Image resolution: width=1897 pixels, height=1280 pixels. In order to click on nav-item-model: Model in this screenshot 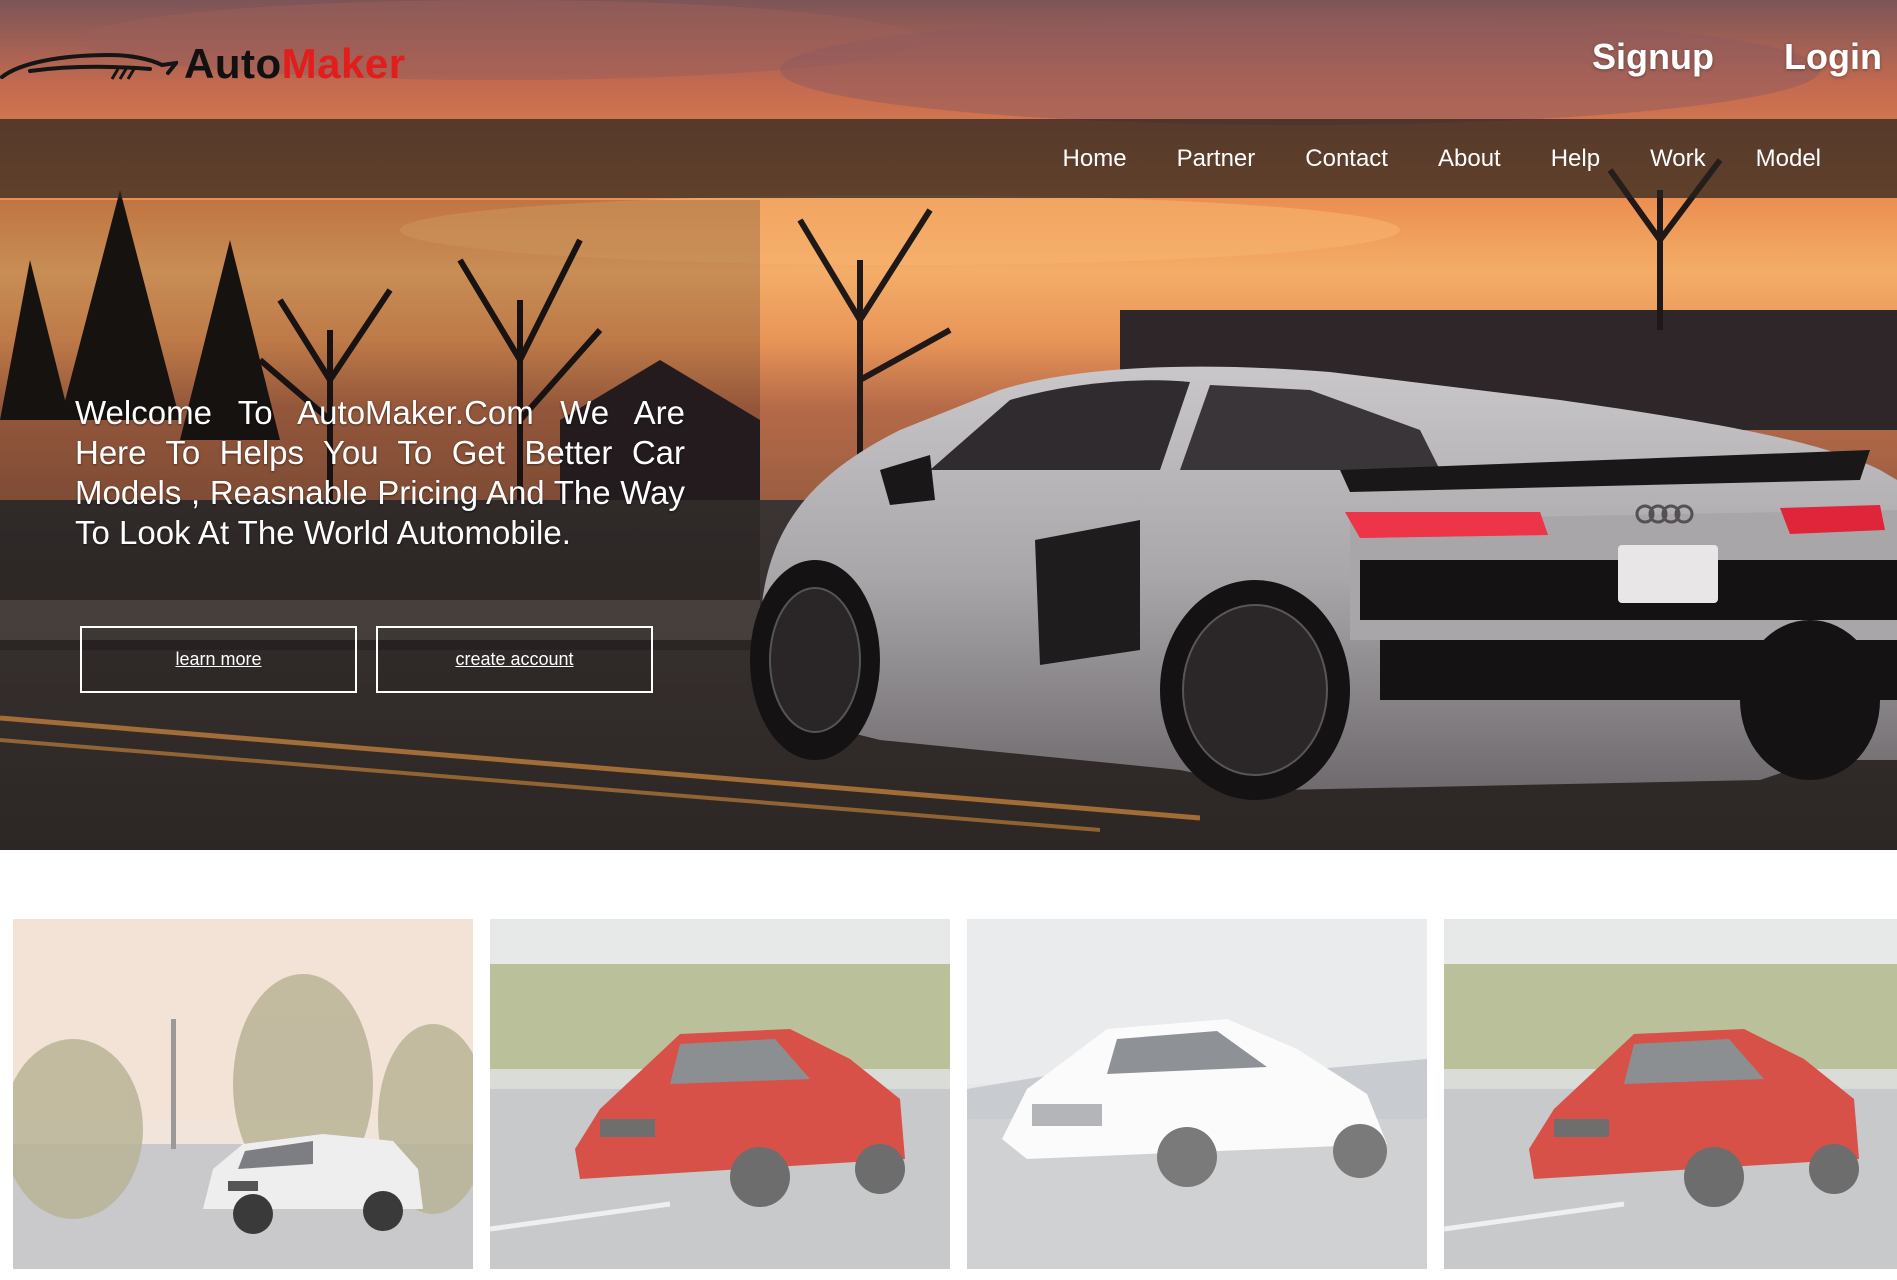, I will do `click(1788, 159)`.